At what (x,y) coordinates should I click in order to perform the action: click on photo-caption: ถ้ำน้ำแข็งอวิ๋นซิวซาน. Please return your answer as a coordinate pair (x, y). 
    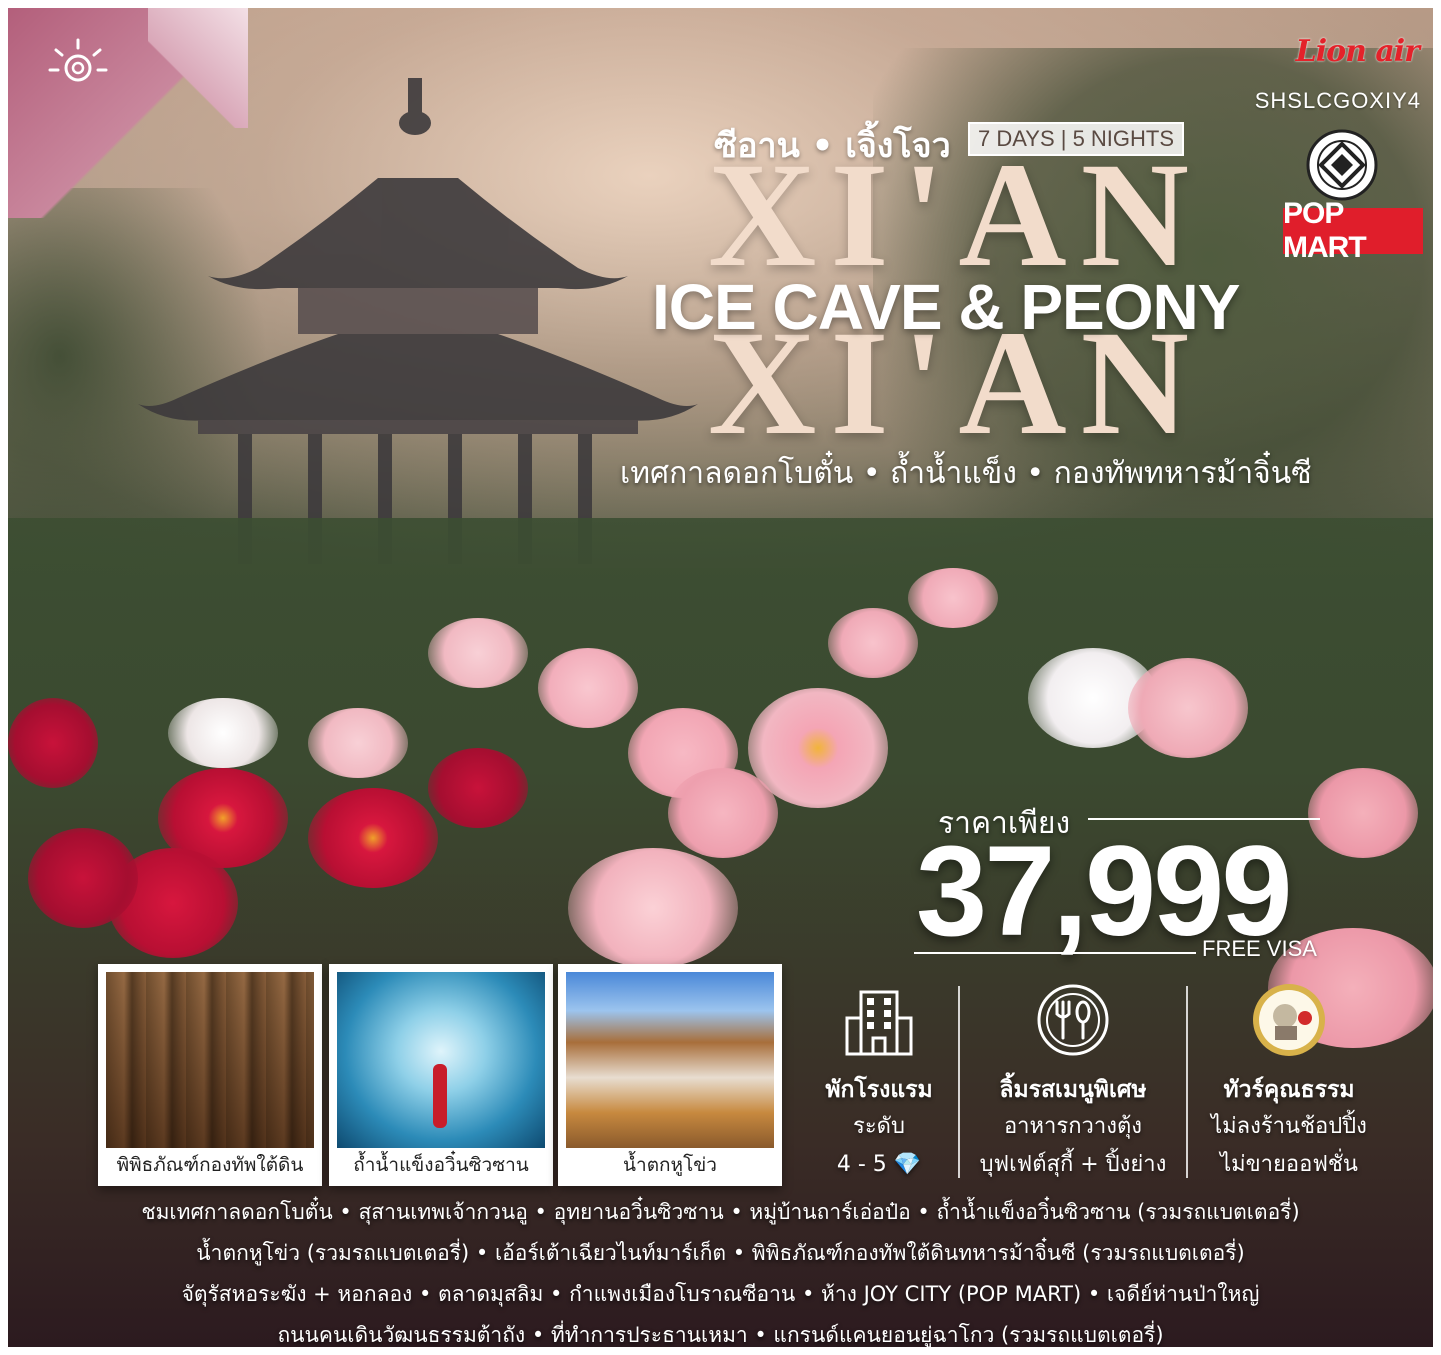
    Looking at the image, I should click on (441, 1165).